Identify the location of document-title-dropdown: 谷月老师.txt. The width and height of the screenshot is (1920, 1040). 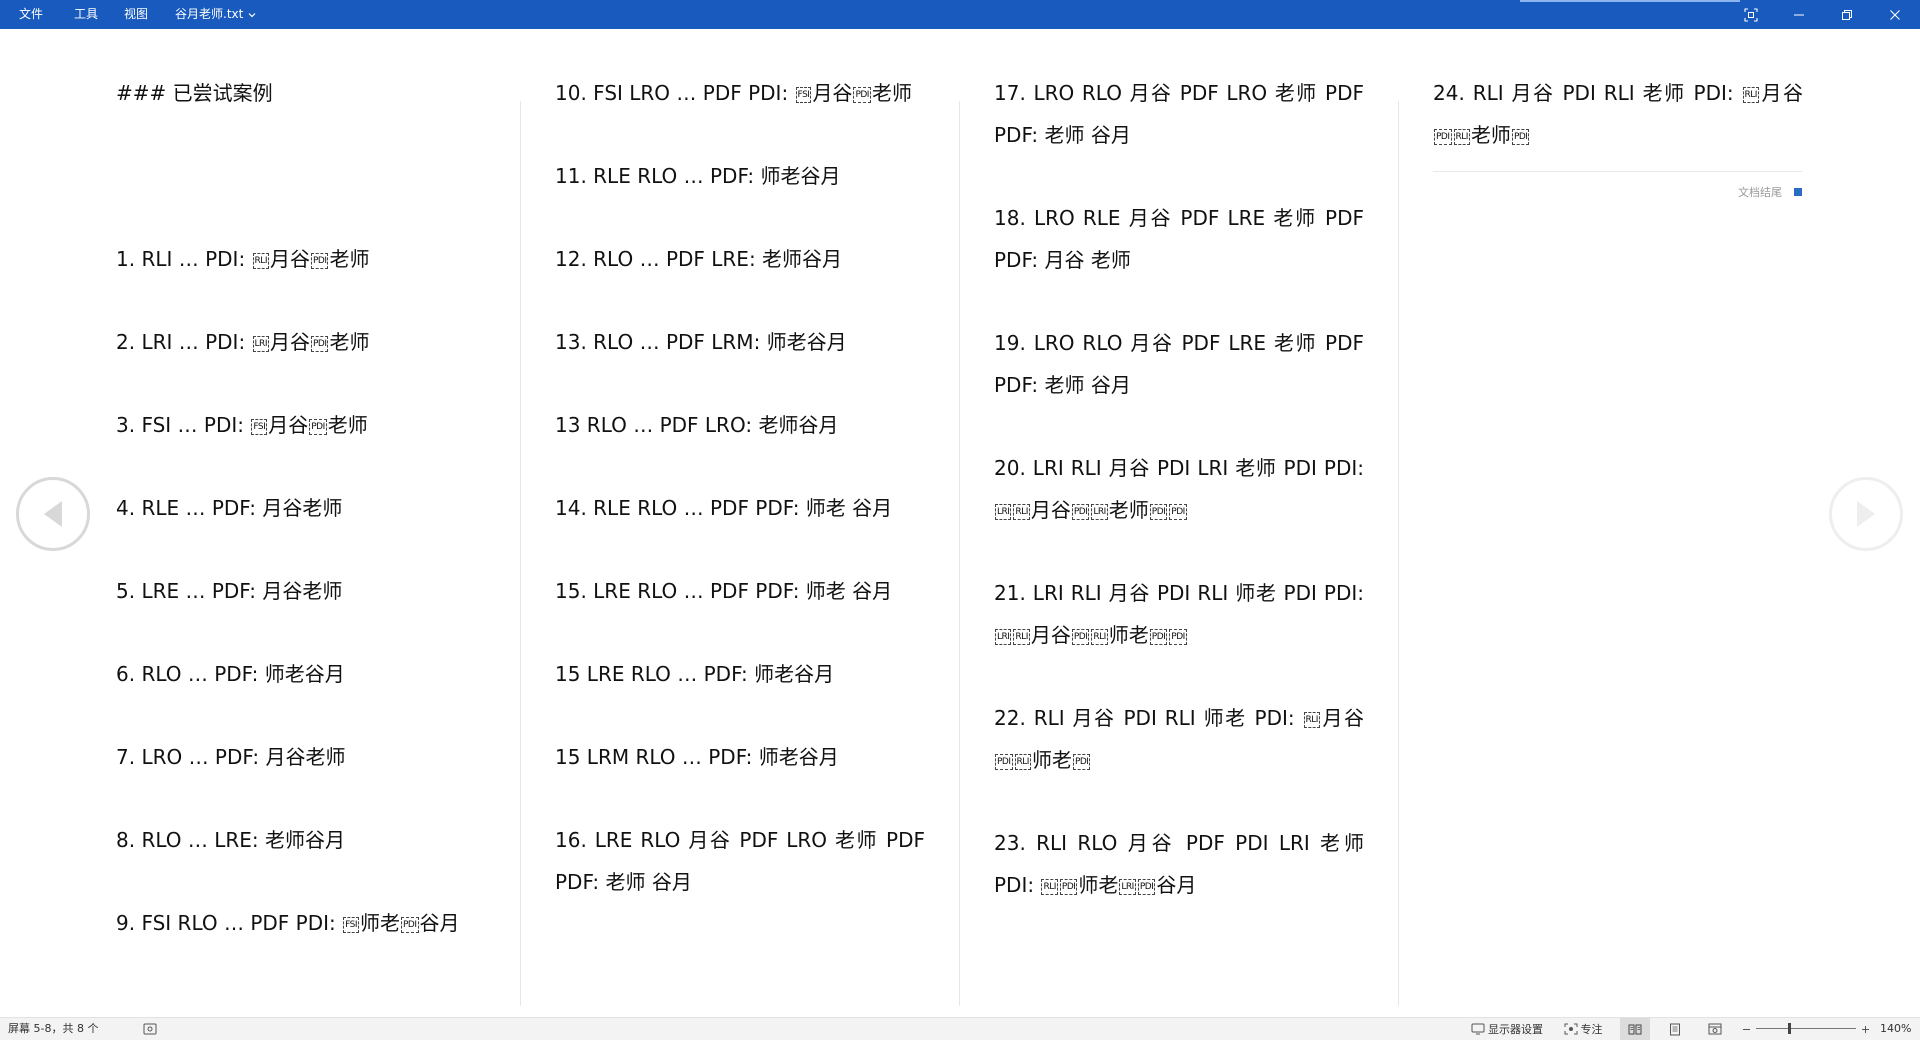
(215, 14).